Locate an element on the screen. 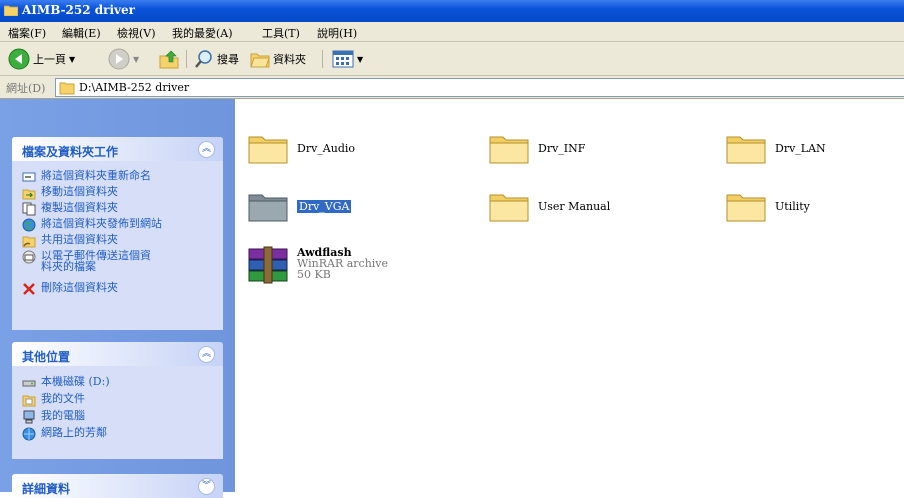  forward-button: ▼ is located at coordinates (123, 59).